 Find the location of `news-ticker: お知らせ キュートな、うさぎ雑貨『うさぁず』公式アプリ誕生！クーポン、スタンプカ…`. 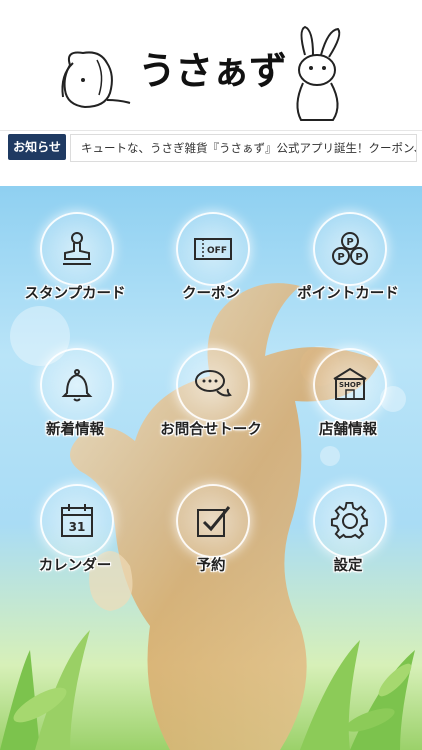

news-ticker: お知らせ キュートな、うさぎ雑貨『うさぁず』公式アプリ誕生！クーポン、スタンプカ… is located at coordinates (211, 147).